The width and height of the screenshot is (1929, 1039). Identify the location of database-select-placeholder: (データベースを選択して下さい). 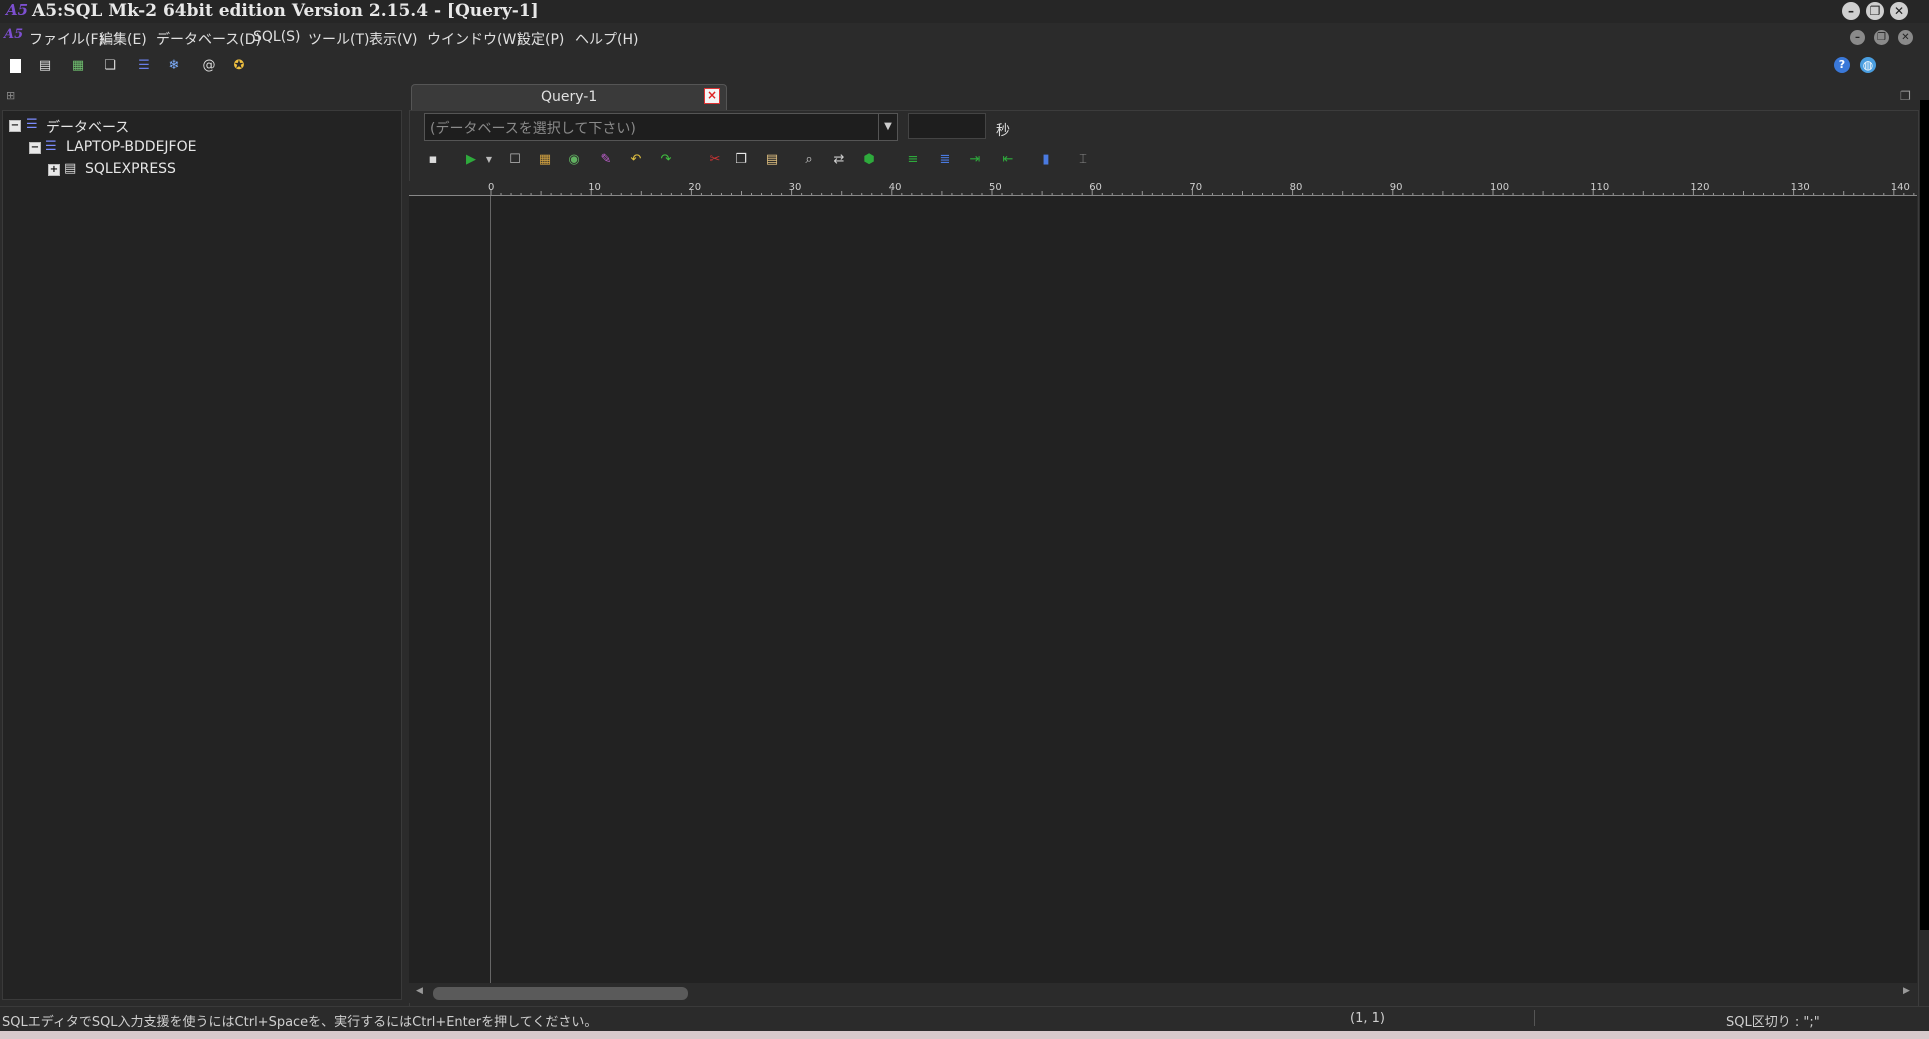
(533, 129).